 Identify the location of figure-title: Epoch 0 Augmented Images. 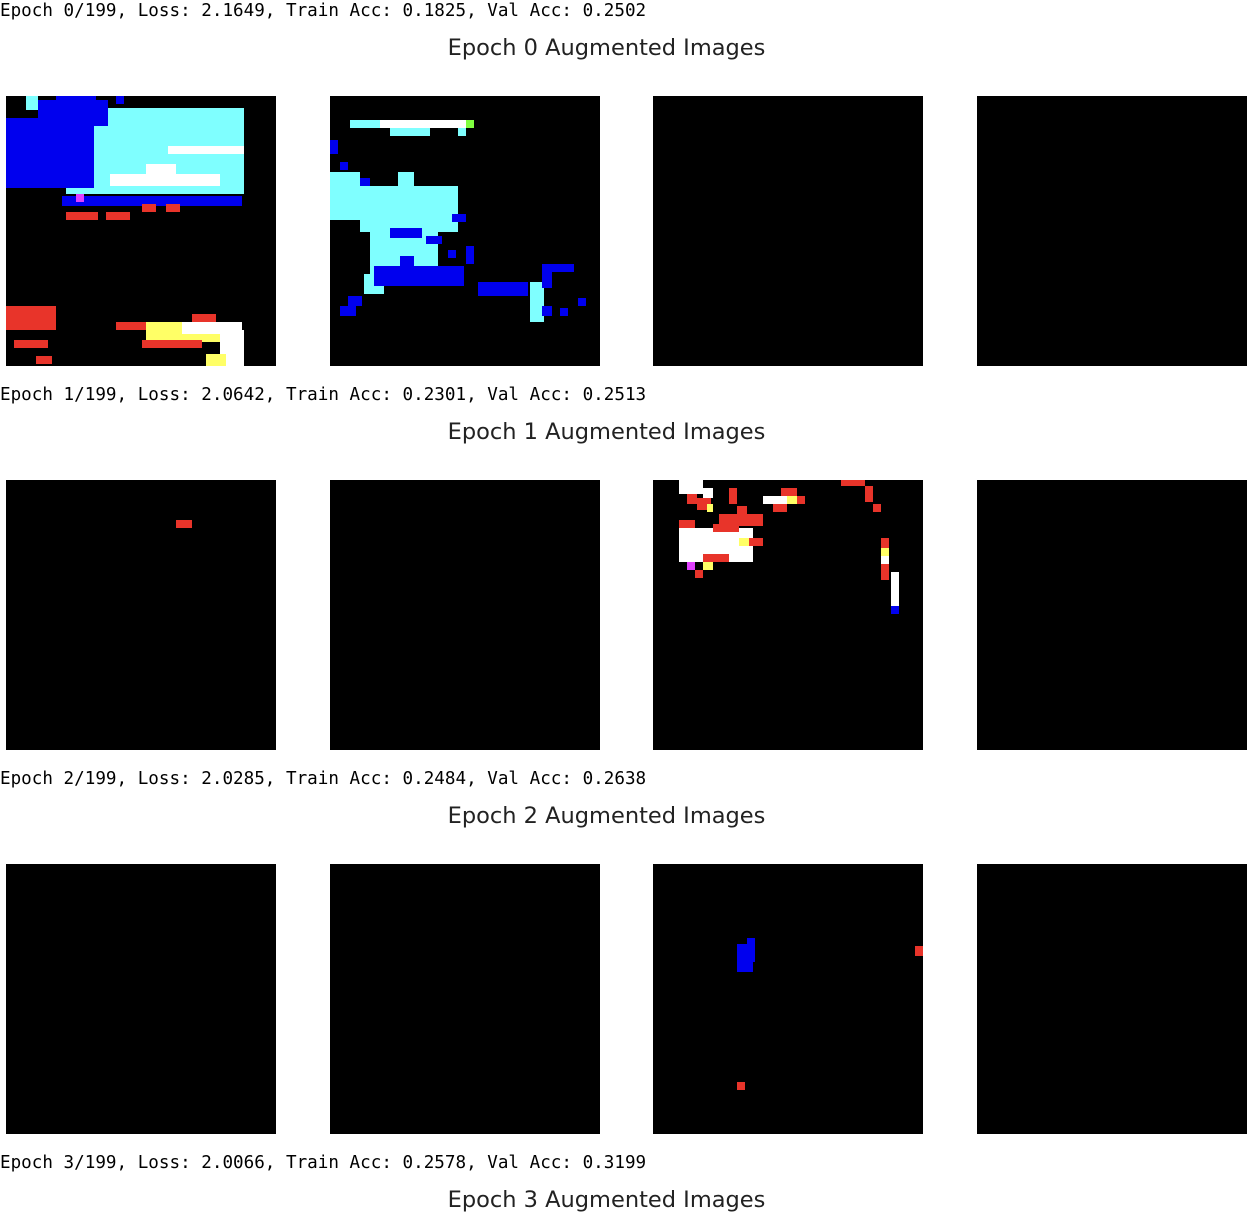
(606, 48).